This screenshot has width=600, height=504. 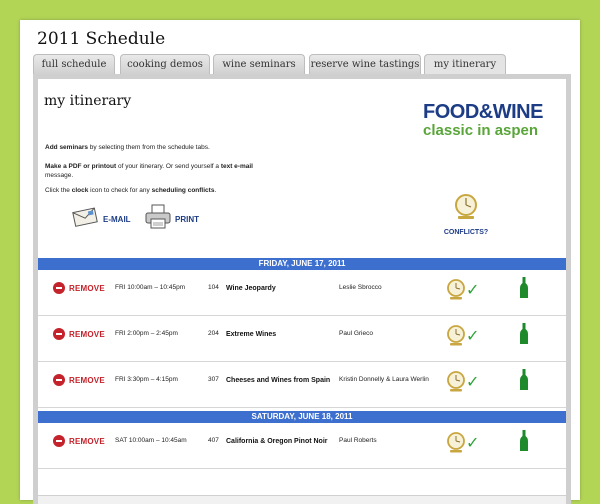 I want to click on tab-wine-seminars: wine seminars, so click(x=259, y=64).